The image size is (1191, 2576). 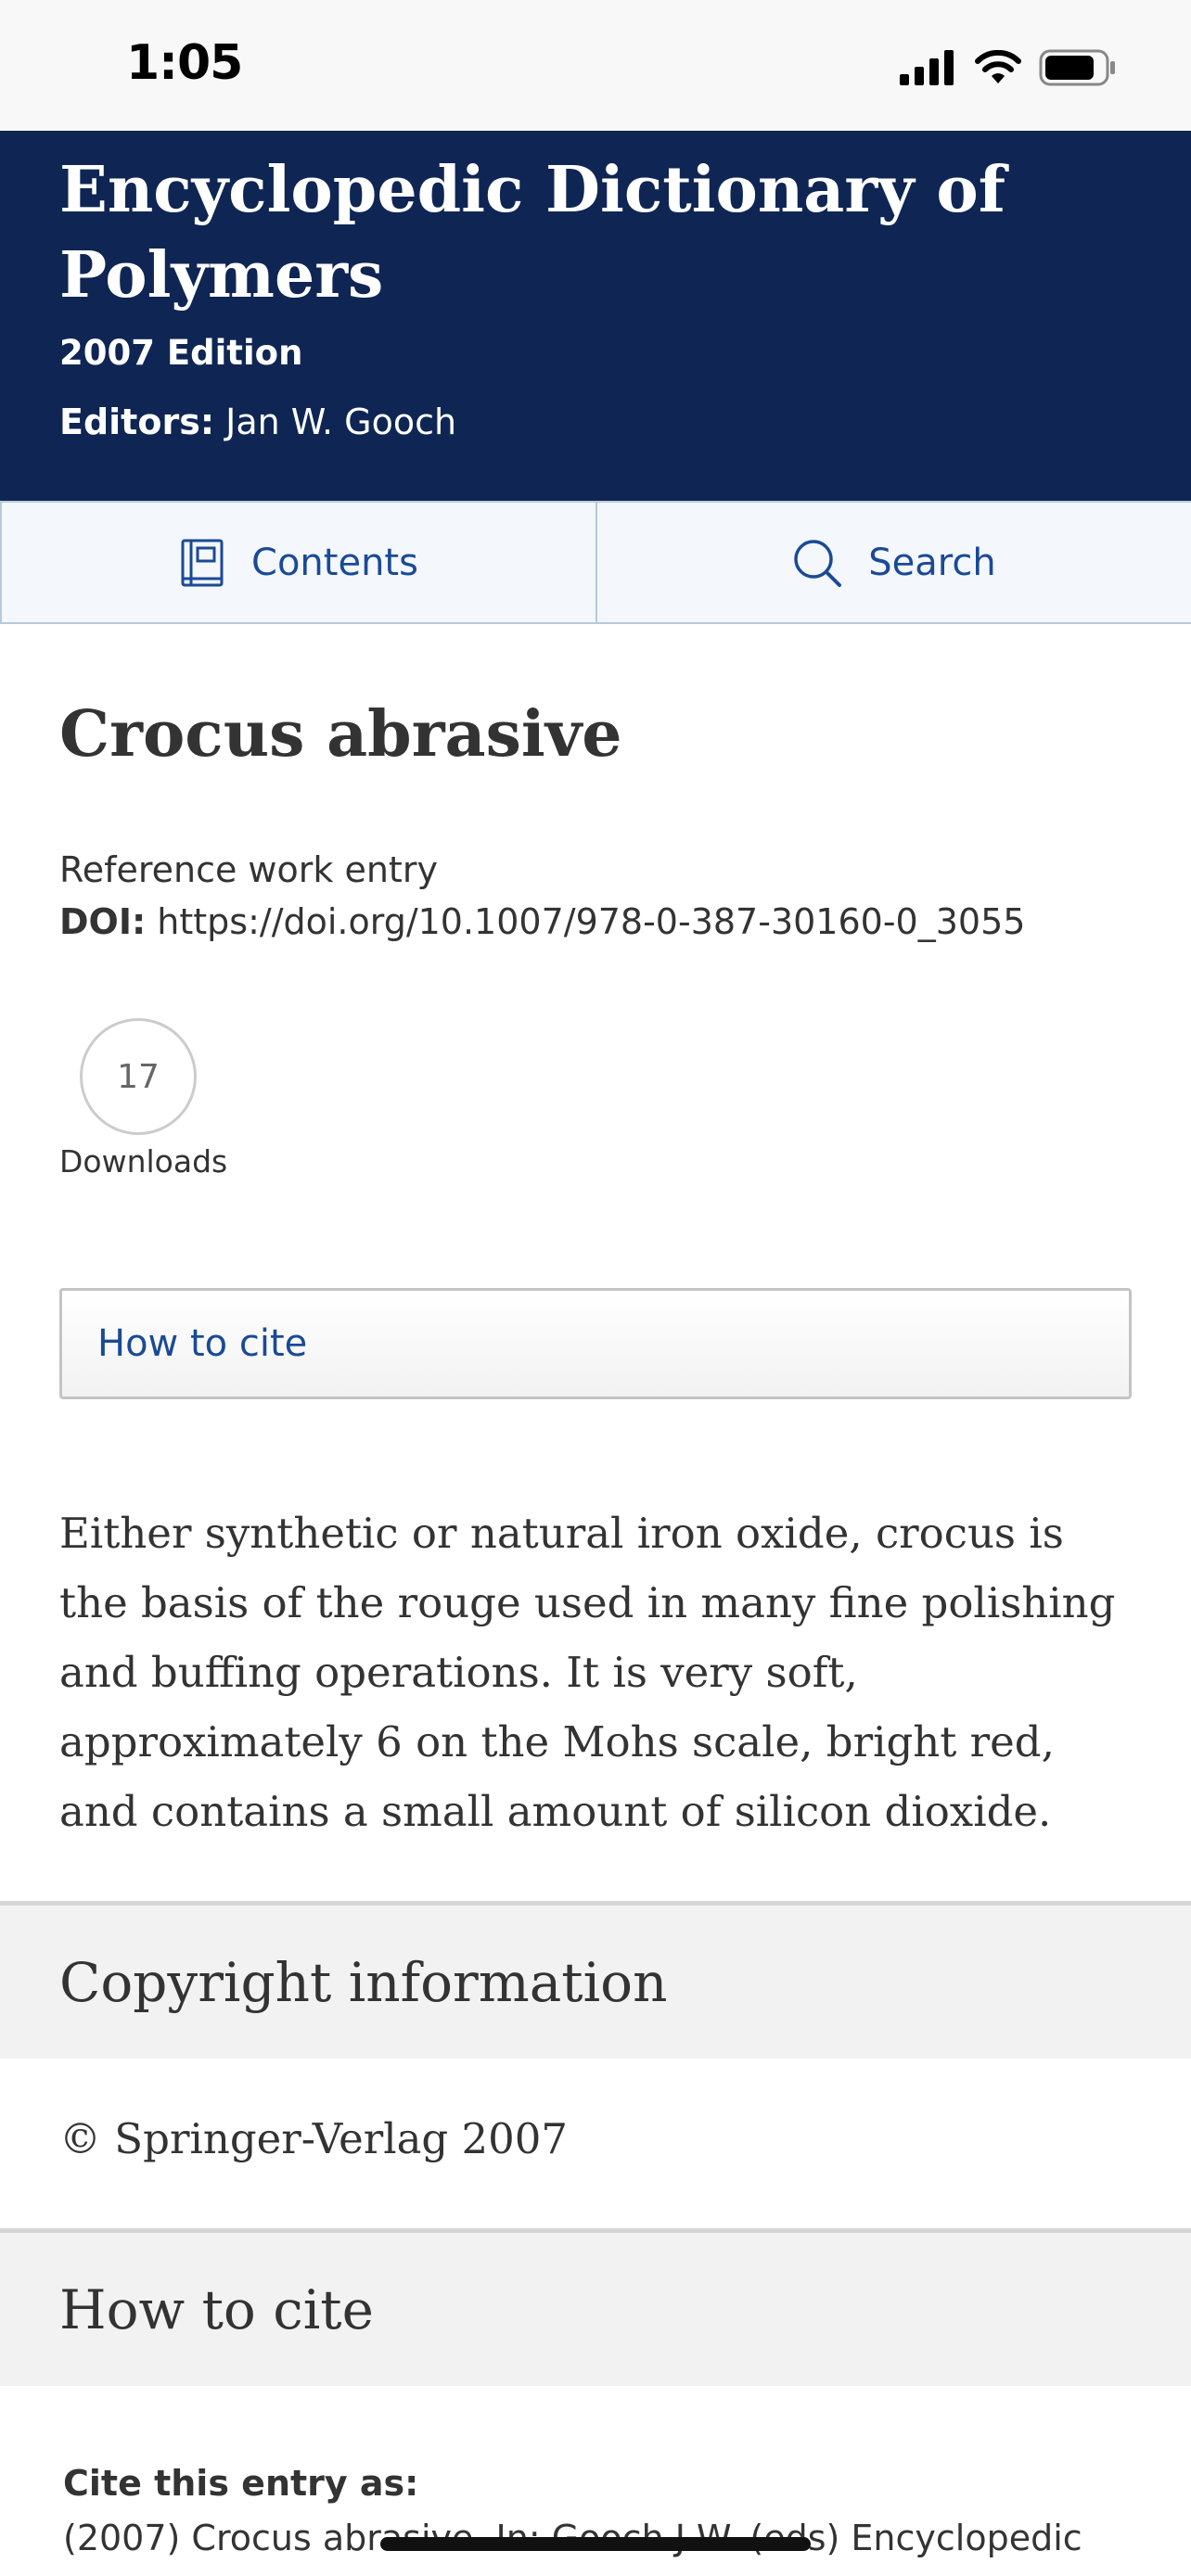 What do you see at coordinates (340, 734) in the screenshot?
I see `entry-title: Crocus abrasive` at bounding box center [340, 734].